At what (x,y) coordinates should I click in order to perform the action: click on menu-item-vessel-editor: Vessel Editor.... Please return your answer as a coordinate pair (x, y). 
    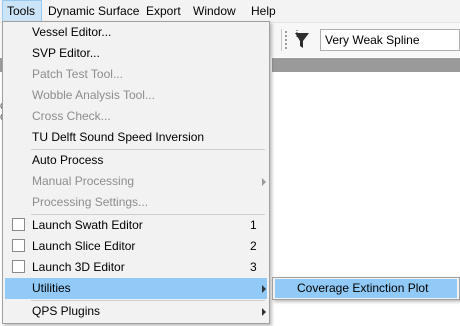
    Looking at the image, I should click on (136, 32).